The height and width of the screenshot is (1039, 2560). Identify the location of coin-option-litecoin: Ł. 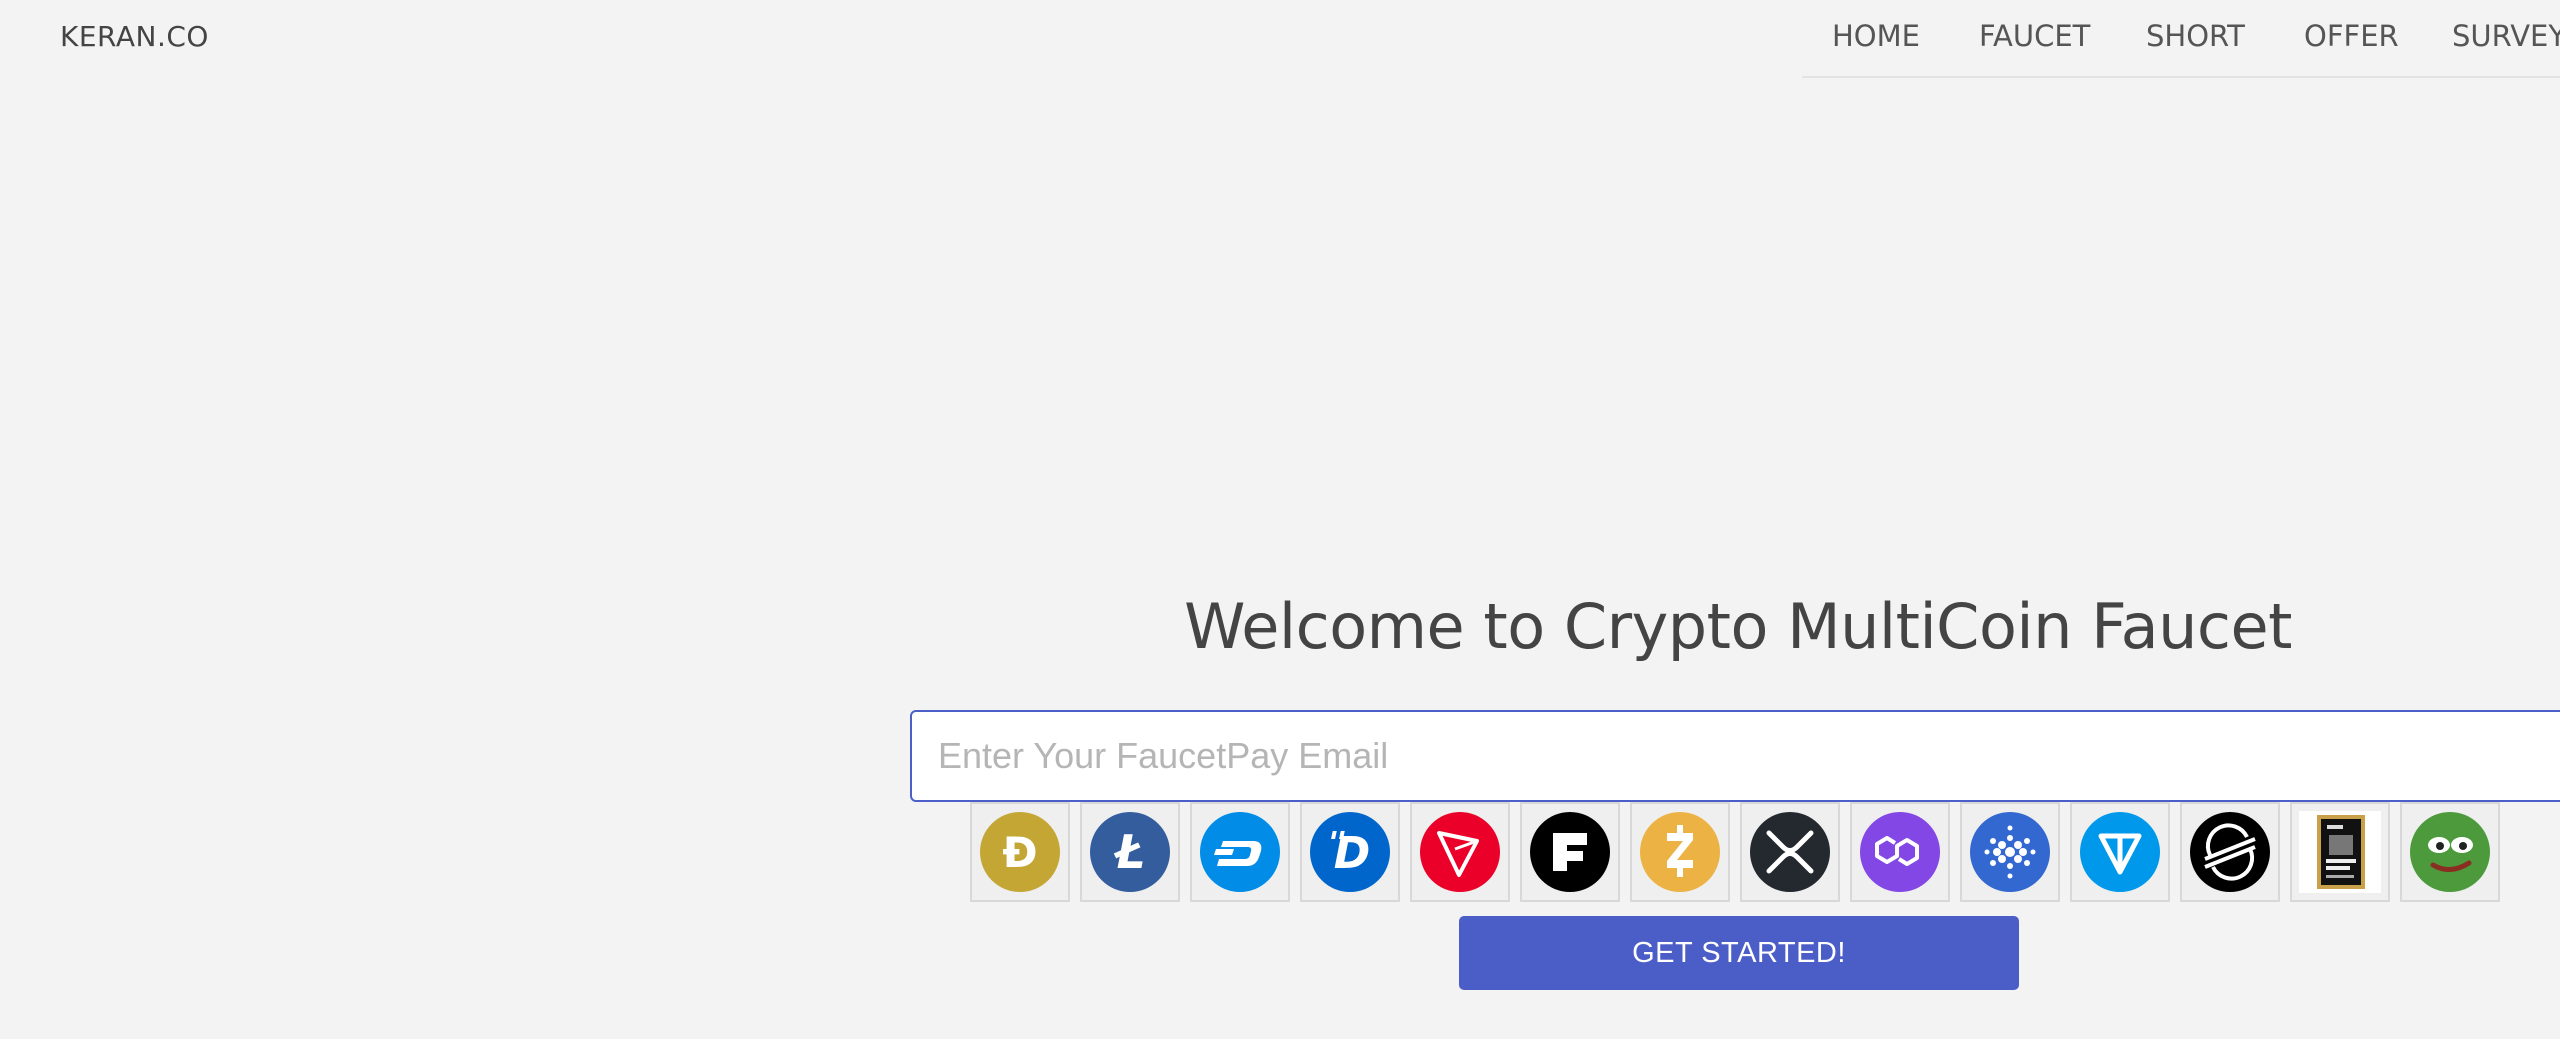
(1130, 852).